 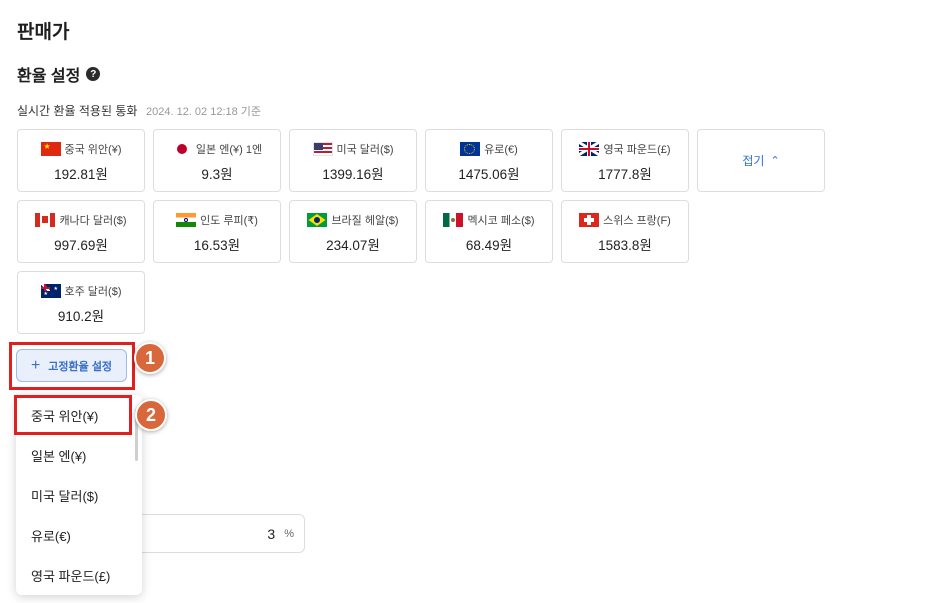 What do you see at coordinates (229, 150) in the screenshot?
I see `currency-label: 일본 엔(¥) 1엔` at bounding box center [229, 150].